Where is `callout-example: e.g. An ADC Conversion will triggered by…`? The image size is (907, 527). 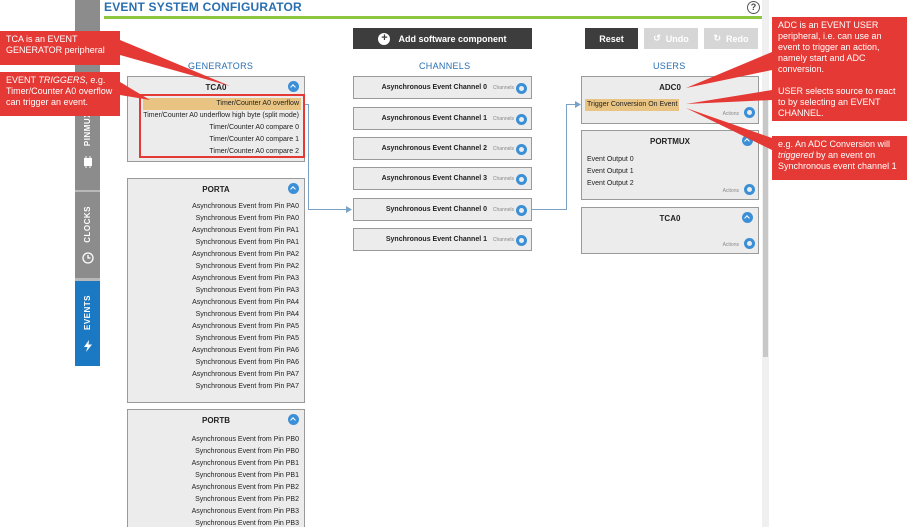 callout-example: e.g. An ADC Conversion will triggered by… is located at coordinates (839, 158).